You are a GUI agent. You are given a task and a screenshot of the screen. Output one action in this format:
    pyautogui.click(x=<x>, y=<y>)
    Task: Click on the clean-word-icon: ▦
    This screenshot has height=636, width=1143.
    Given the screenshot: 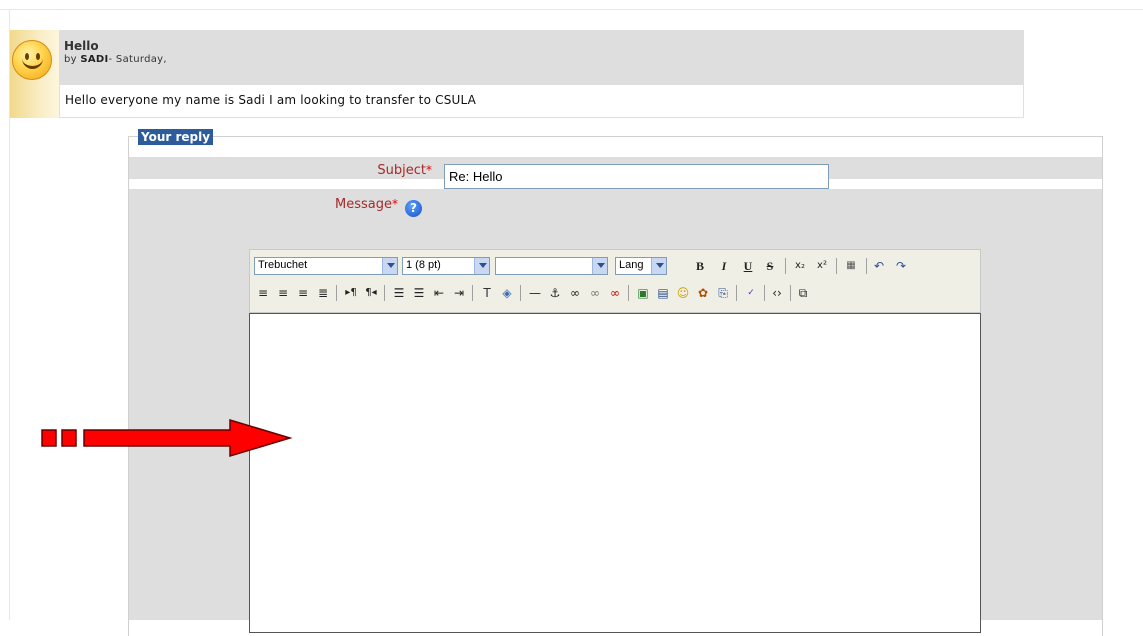 What is the action you would take?
    pyautogui.click(x=851, y=266)
    